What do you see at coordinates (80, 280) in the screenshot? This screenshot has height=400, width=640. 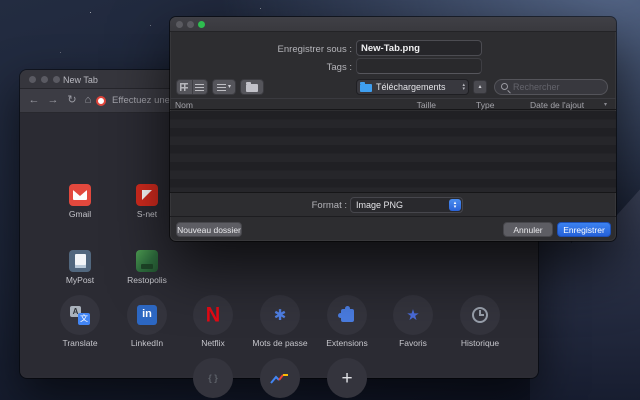 I see `shortcut-label: MyPost` at bounding box center [80, 280].